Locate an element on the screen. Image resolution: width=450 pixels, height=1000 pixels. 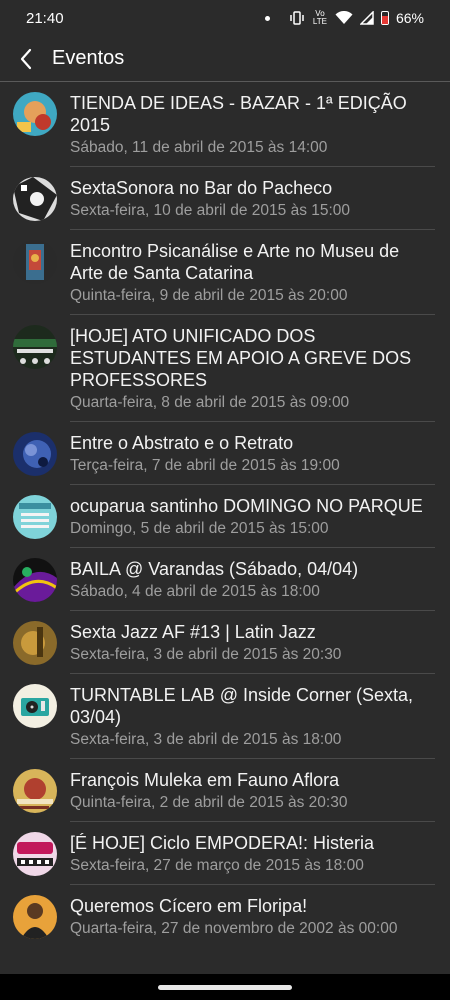
home-gesture-handle is located at coordinates (225, 987).